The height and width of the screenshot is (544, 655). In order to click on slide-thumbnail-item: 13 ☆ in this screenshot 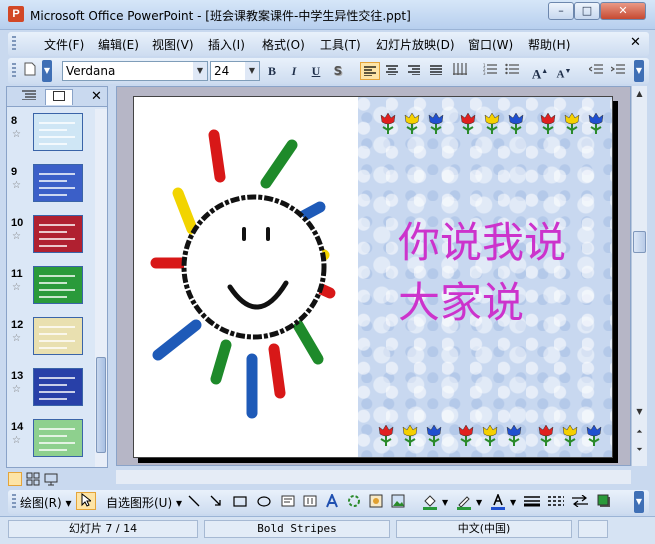, I will do `click(51, 391)`.